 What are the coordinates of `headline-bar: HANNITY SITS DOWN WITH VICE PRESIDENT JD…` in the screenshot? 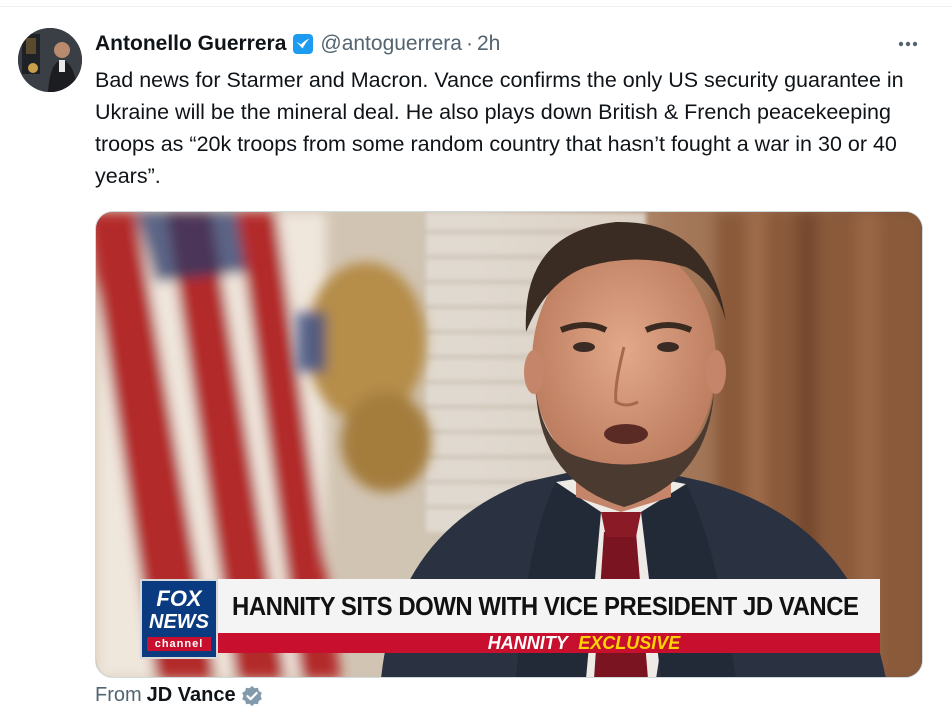 It's located at (549, 606).